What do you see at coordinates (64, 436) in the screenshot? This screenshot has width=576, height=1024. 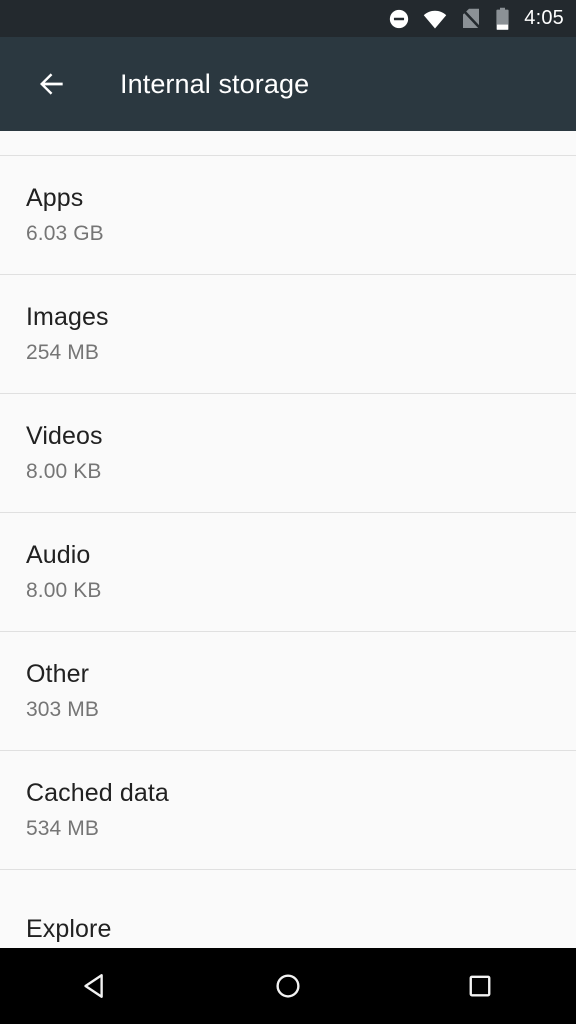 I see `list-item-title: Videos` at bounding box center [64, 436].